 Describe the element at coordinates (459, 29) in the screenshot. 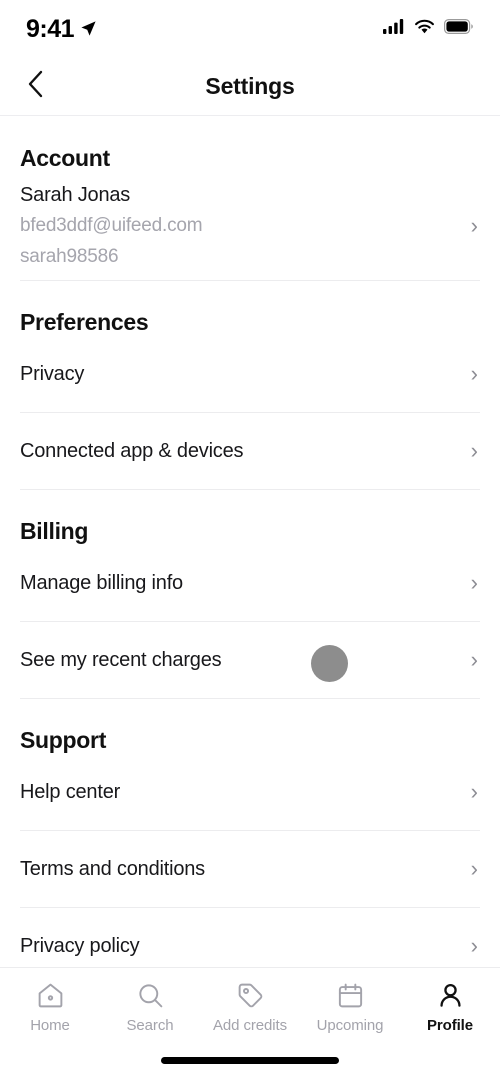

I see `battery-full-icon` at that location.